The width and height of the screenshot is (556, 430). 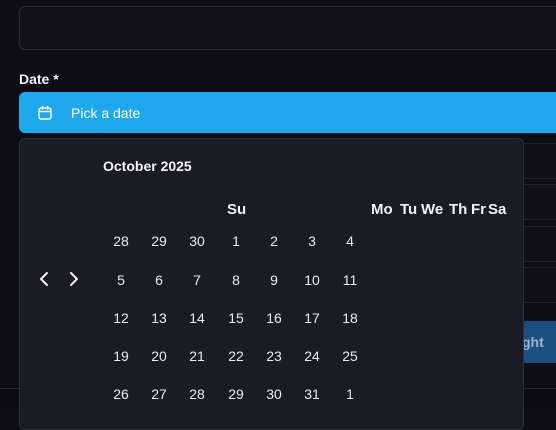 I want to click on day-cell: 27, so click(x=159, y=394).